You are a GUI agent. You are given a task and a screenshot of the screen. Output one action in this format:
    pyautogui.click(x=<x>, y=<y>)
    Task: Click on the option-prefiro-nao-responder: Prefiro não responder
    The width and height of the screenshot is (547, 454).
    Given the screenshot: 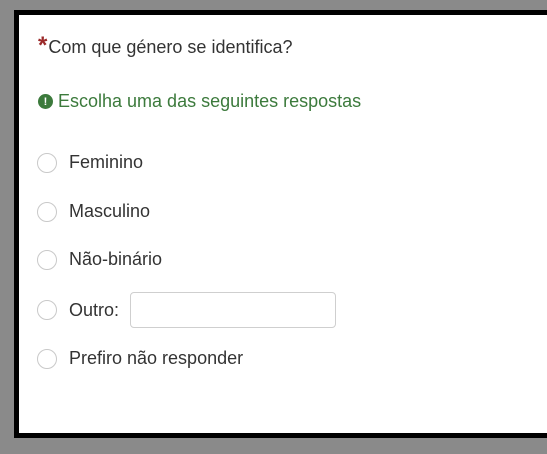 What is the action you would take?
    pyautogui.click(x=140, y=358)
    